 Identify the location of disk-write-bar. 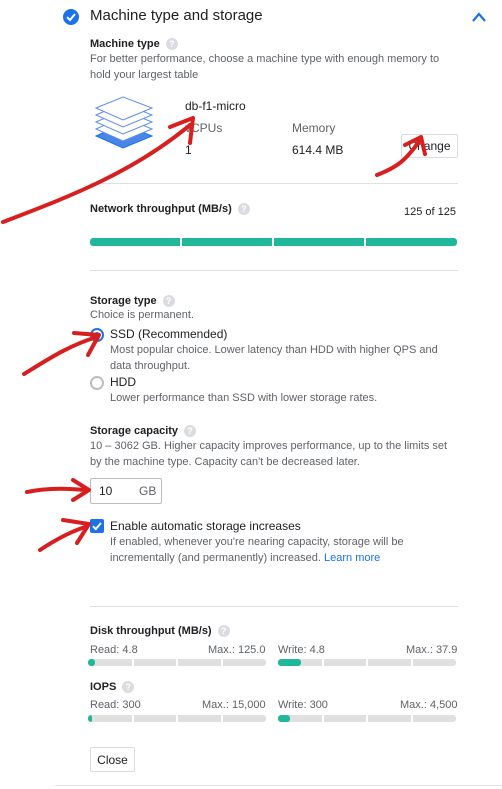
(367, 662).